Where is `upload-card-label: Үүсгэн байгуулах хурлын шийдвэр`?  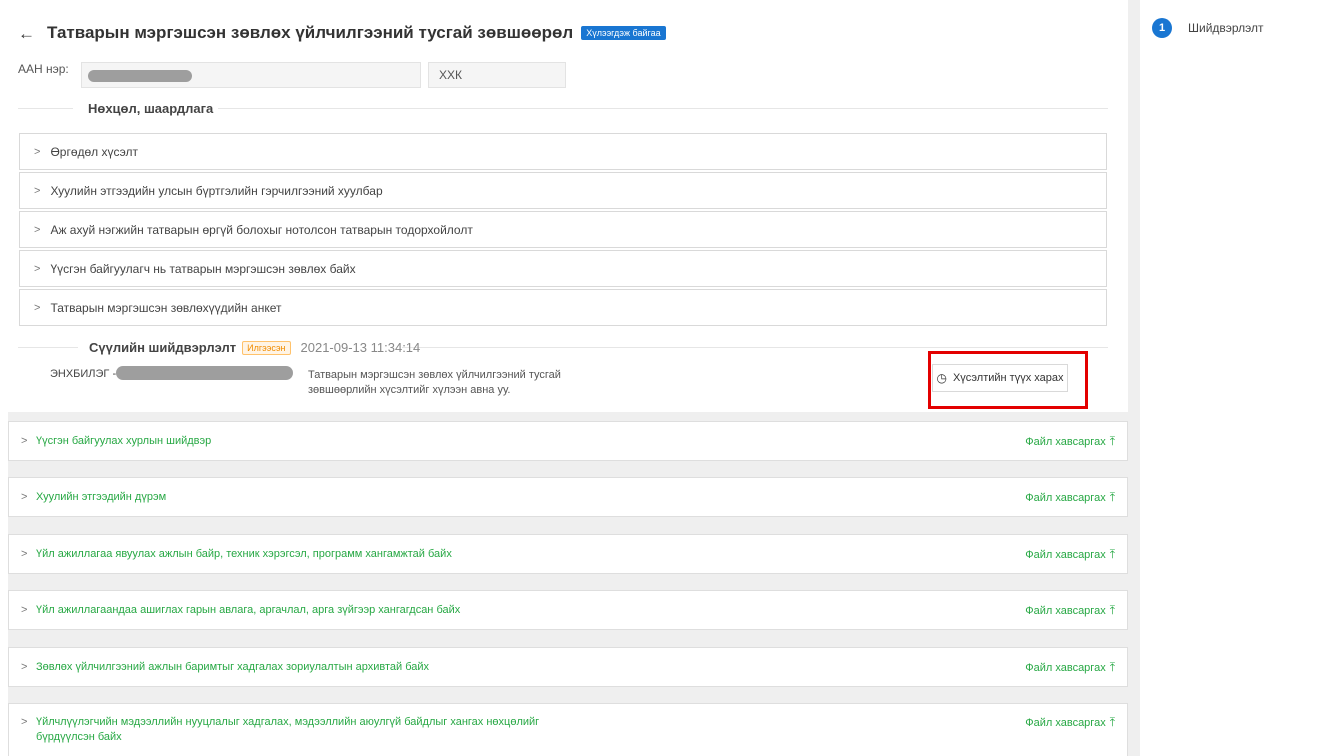
upload-card-label: Үүсгэн байгуулах хурлын шийдвэр is located at coordinates (124, 441).